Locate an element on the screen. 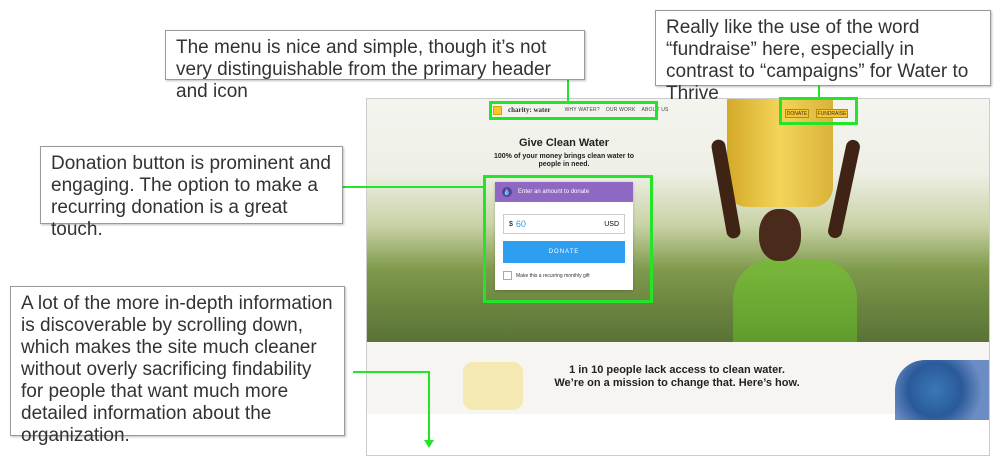 This screenshot has height=464, width=1000. donation-connector is located at coordinates (413, 187).